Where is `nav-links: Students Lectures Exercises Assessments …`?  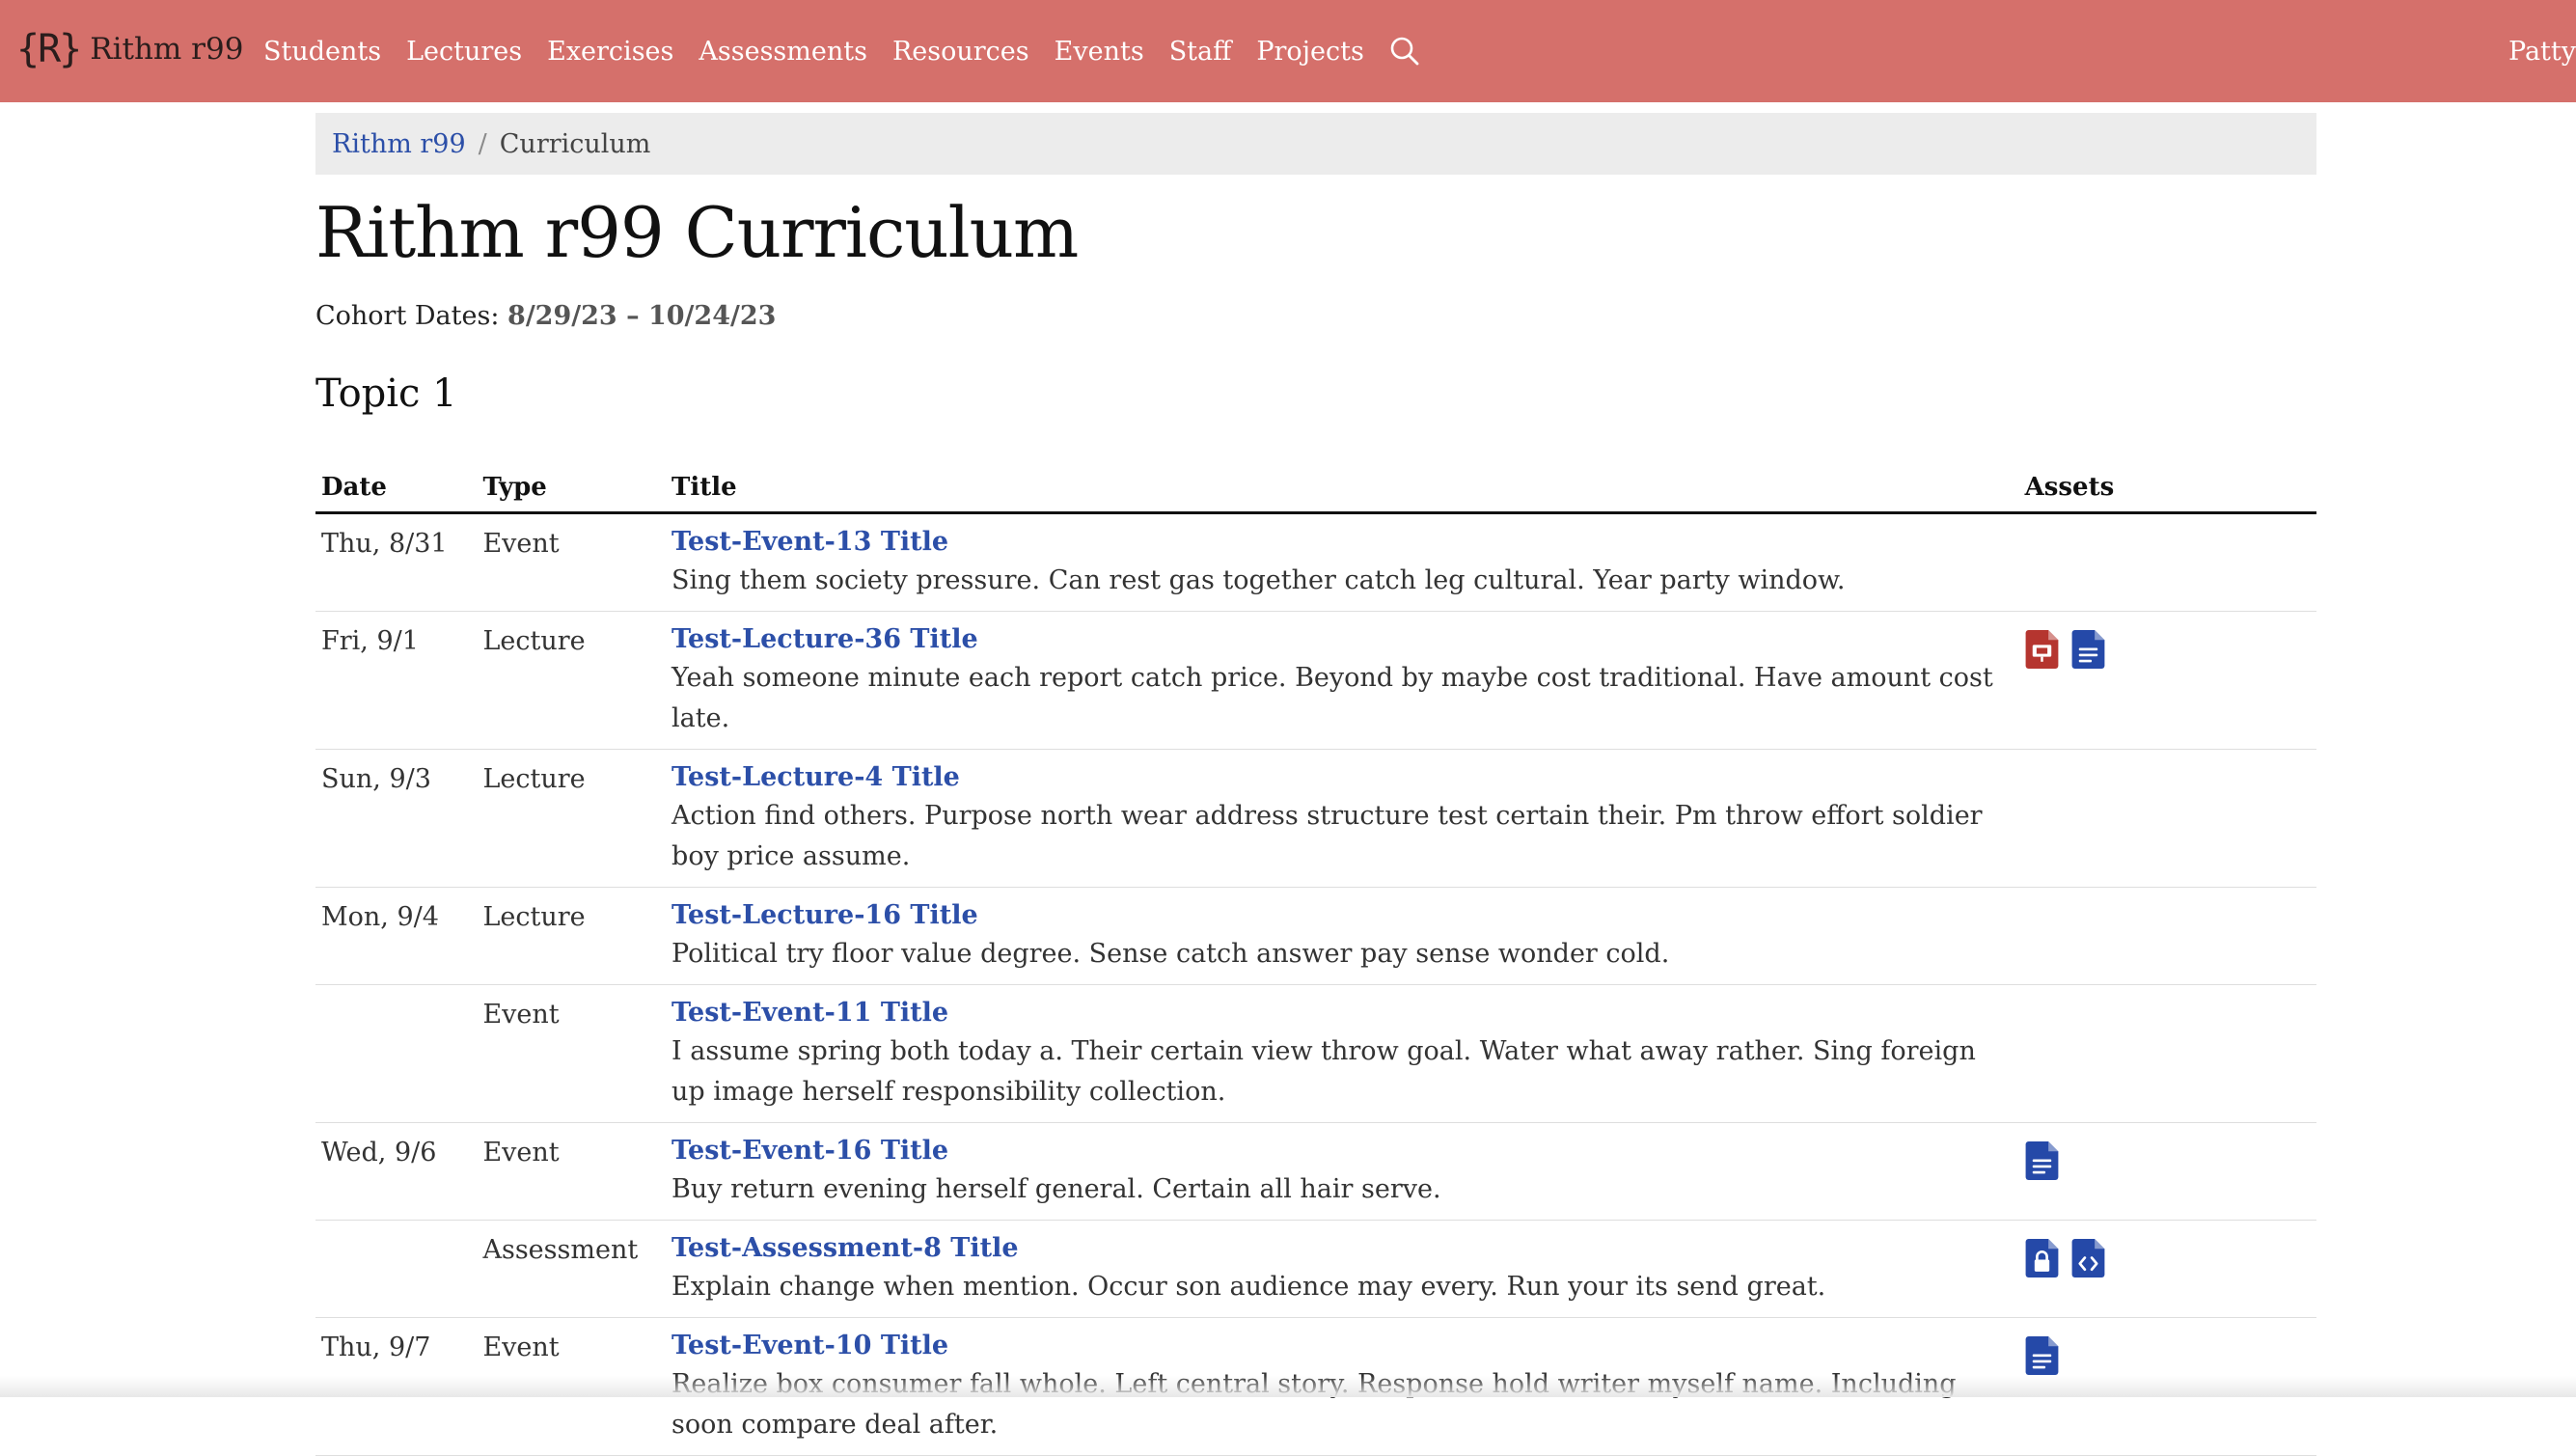
nav-links: Students Lectures Exercises Assessments … is located at coordinates (843, 51).